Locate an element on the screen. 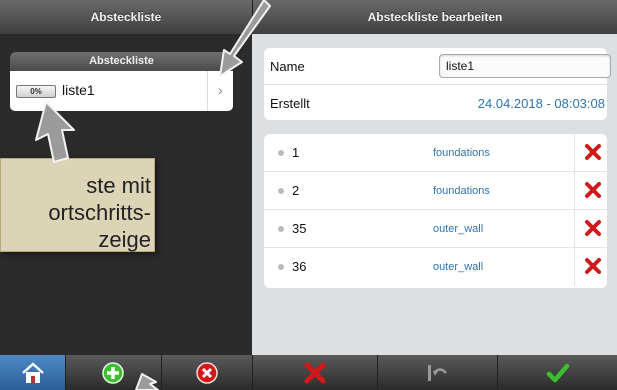 Image resolution: width=617 pixels, height=390 pixels. confirm-icon is located at coordinates (558, 373).